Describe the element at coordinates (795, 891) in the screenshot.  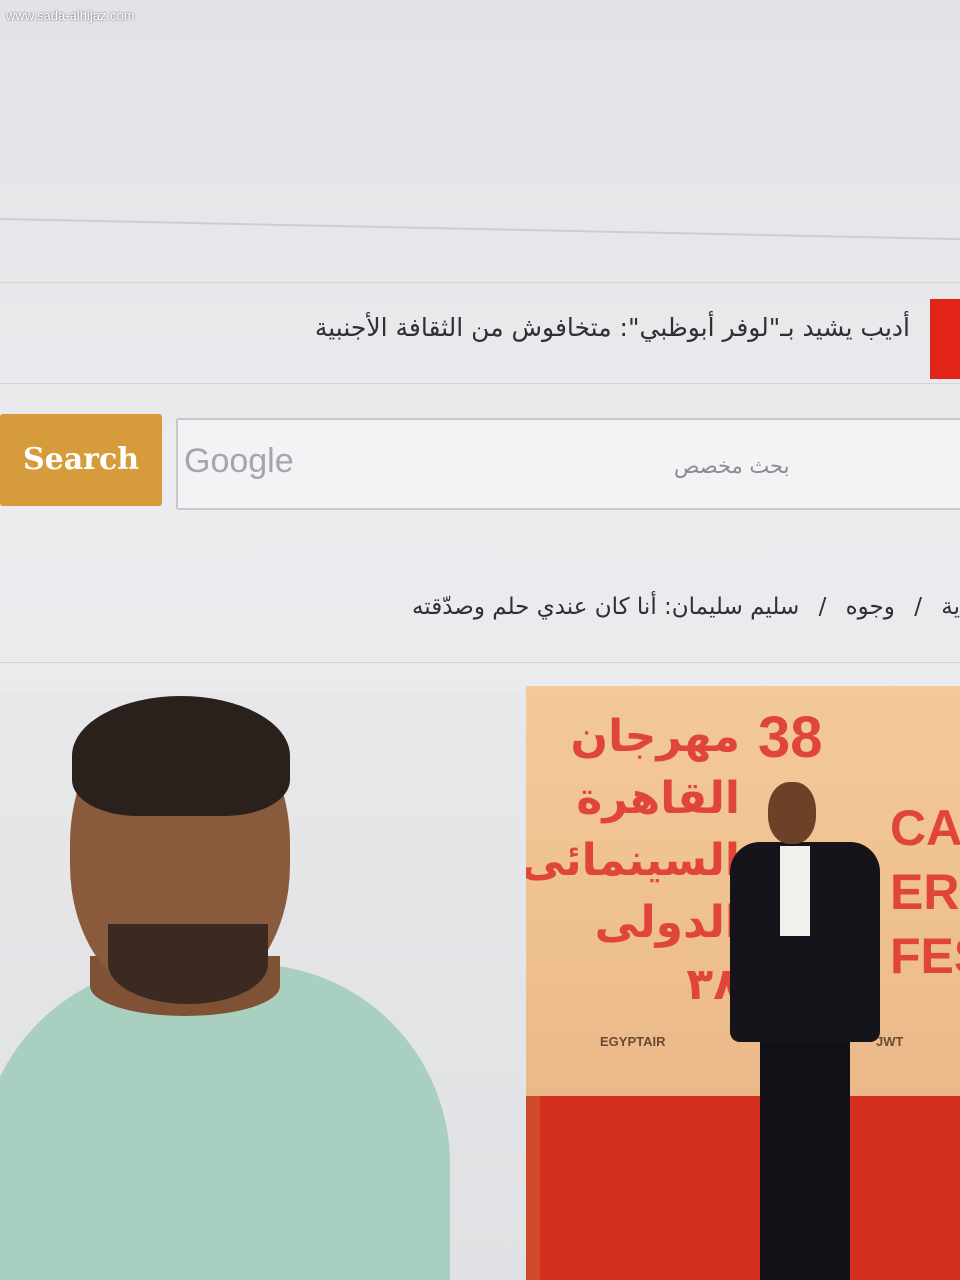
I see `photo-shirt` at that location.